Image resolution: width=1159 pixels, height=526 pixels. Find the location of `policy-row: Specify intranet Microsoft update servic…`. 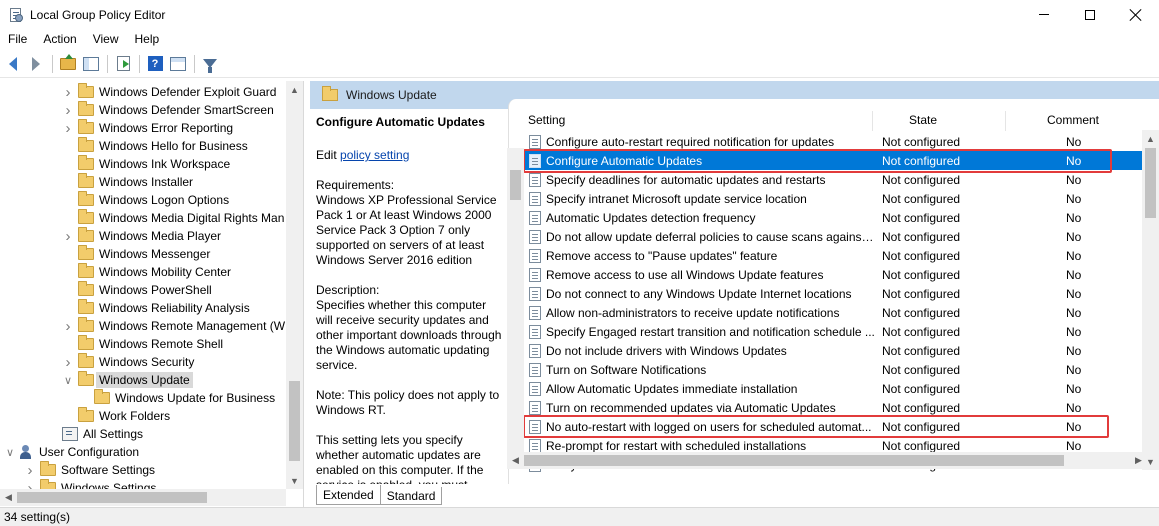

policy-row: Specify intranet Microsoft update servic… is located at coordinates (832, 198).